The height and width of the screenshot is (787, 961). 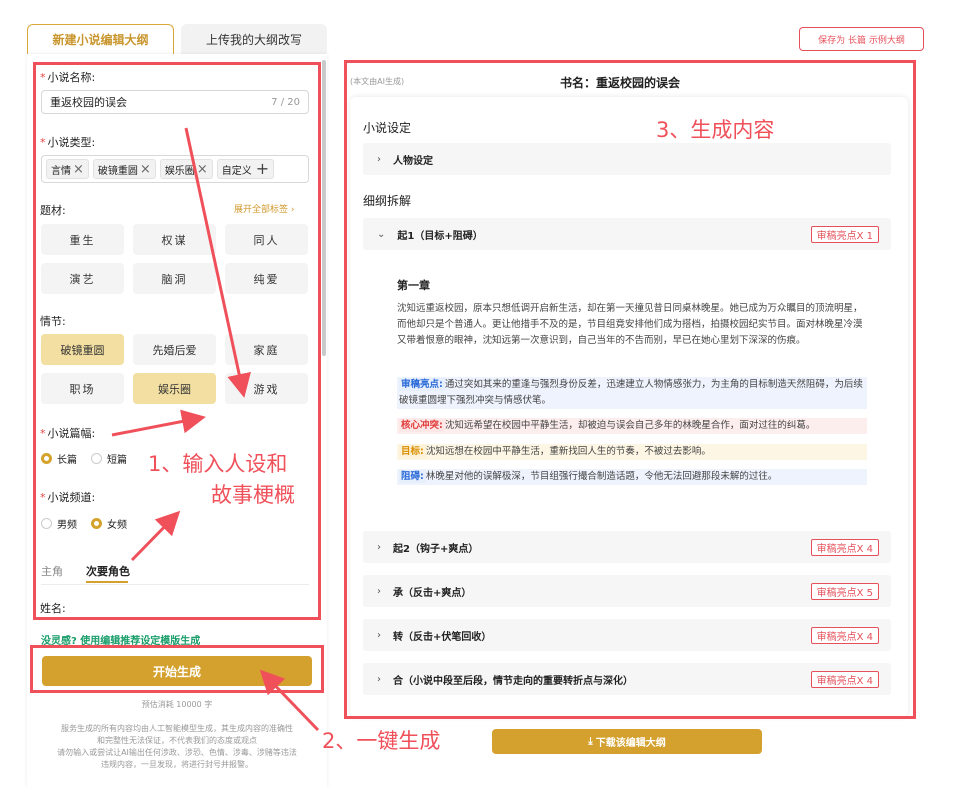 I want to click on arrow-to-plot, so click(x=217, y=262).